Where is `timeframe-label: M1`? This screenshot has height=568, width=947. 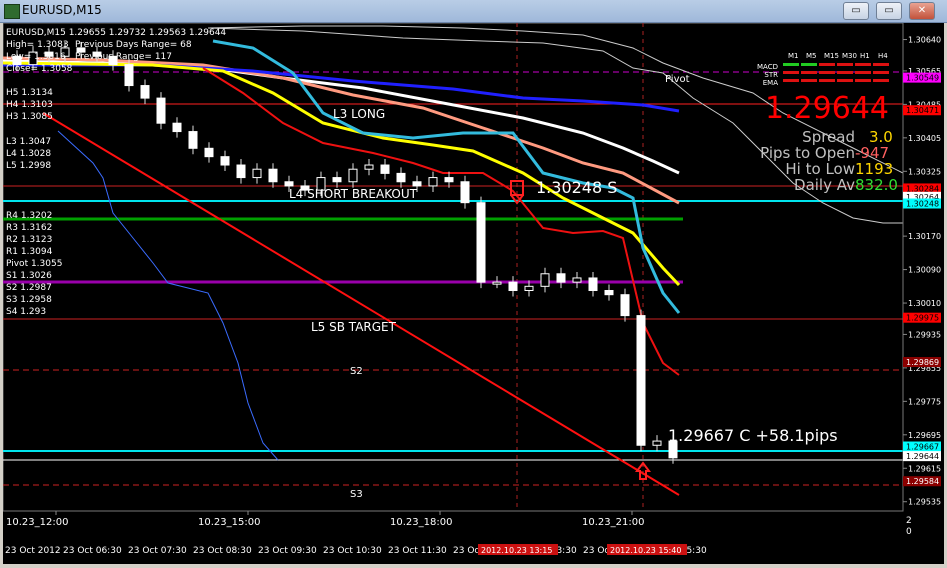
timeframe-label: M1 is located at coordinates (793, 56).